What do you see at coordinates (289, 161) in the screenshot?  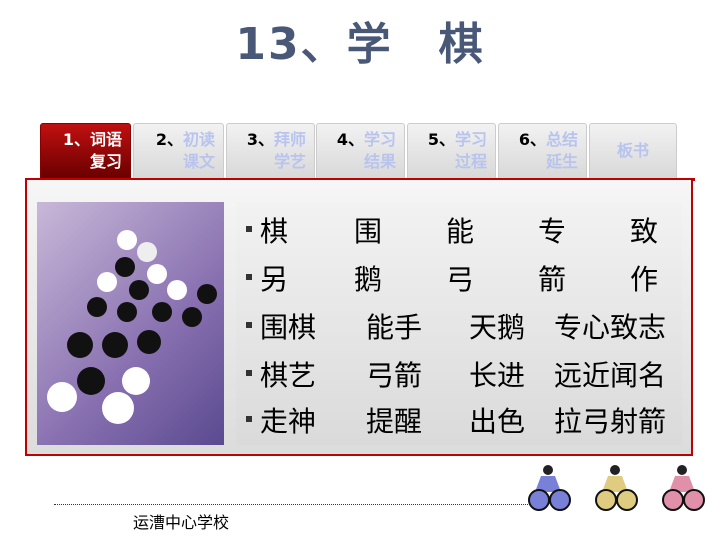 I see `tab-label: 学艺` at bounding box center [289, 161].